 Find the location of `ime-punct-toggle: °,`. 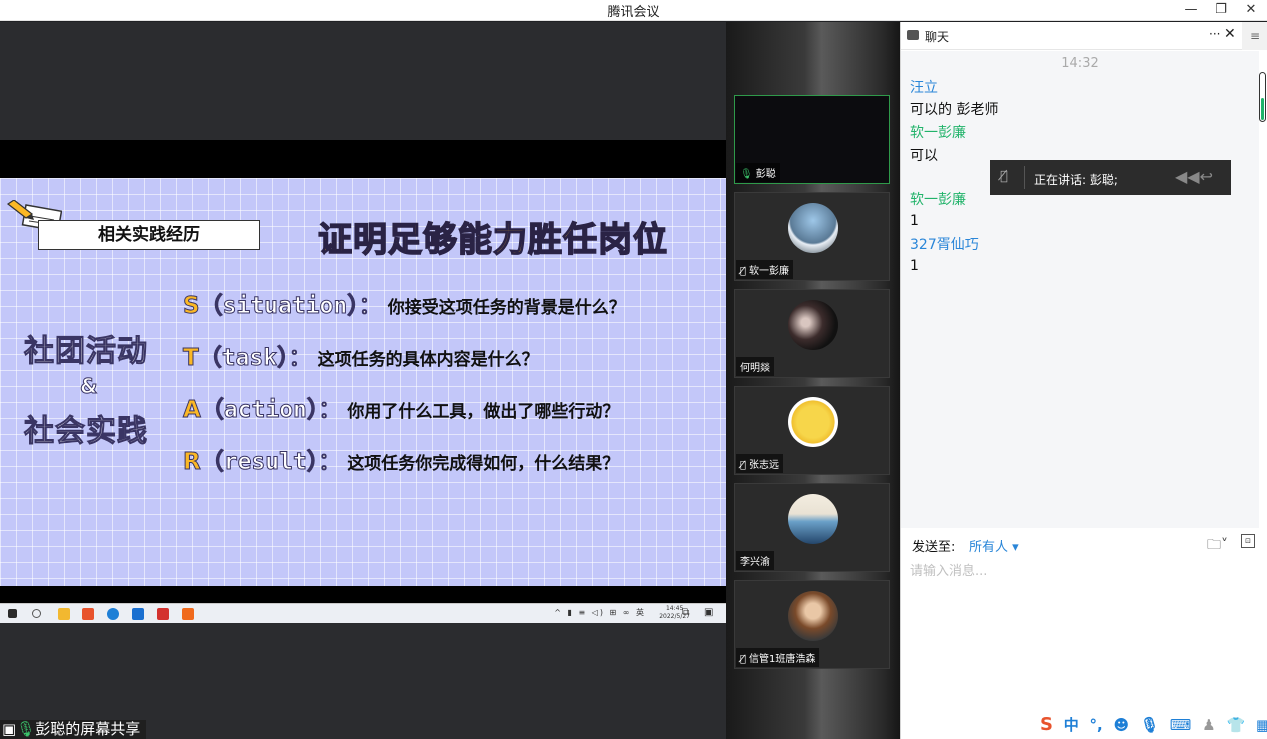

ime-punct-toggle: °, is located at coordinates (1096, 725).